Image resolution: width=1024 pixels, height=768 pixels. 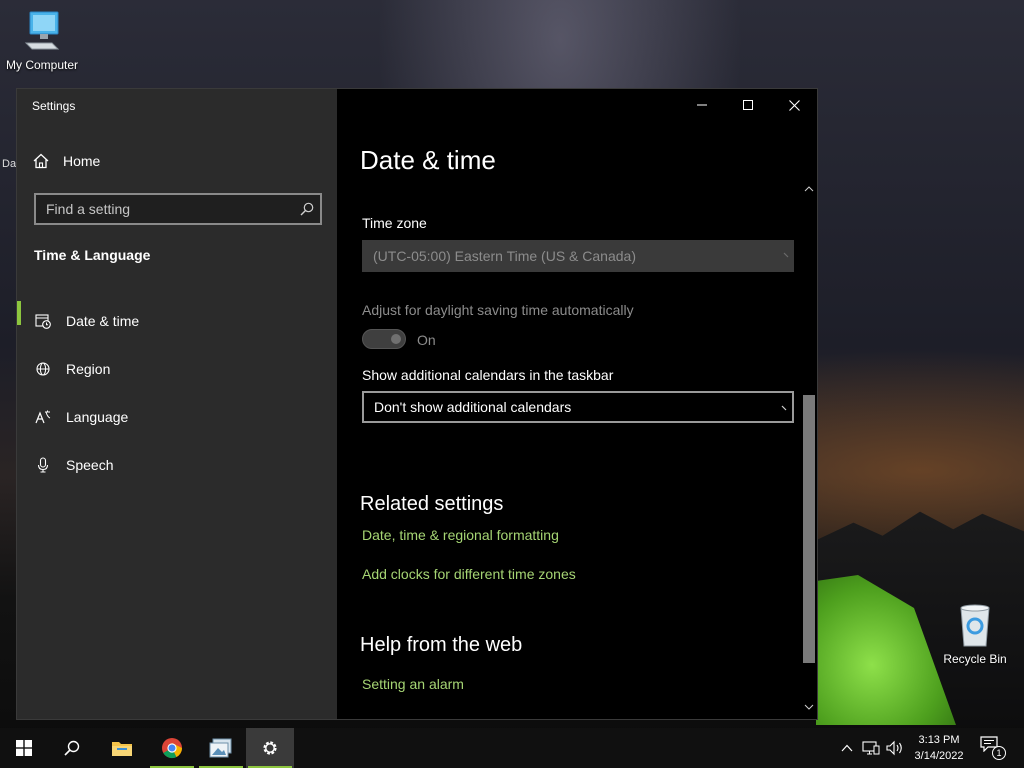 I want to click on search-input, so click(x=165, y=209).